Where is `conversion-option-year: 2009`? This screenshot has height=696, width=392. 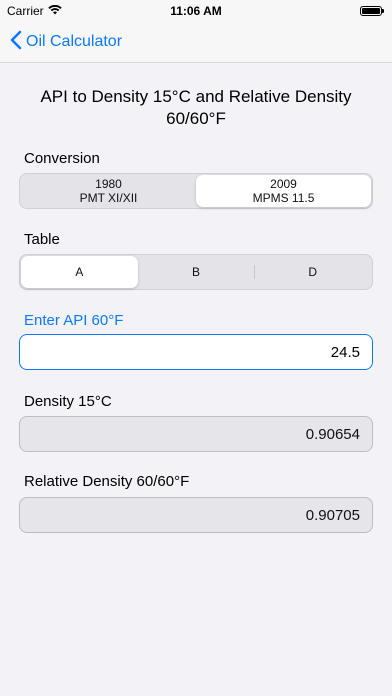
conversion-option-year: 2009 is located at coordinates (283, 184).